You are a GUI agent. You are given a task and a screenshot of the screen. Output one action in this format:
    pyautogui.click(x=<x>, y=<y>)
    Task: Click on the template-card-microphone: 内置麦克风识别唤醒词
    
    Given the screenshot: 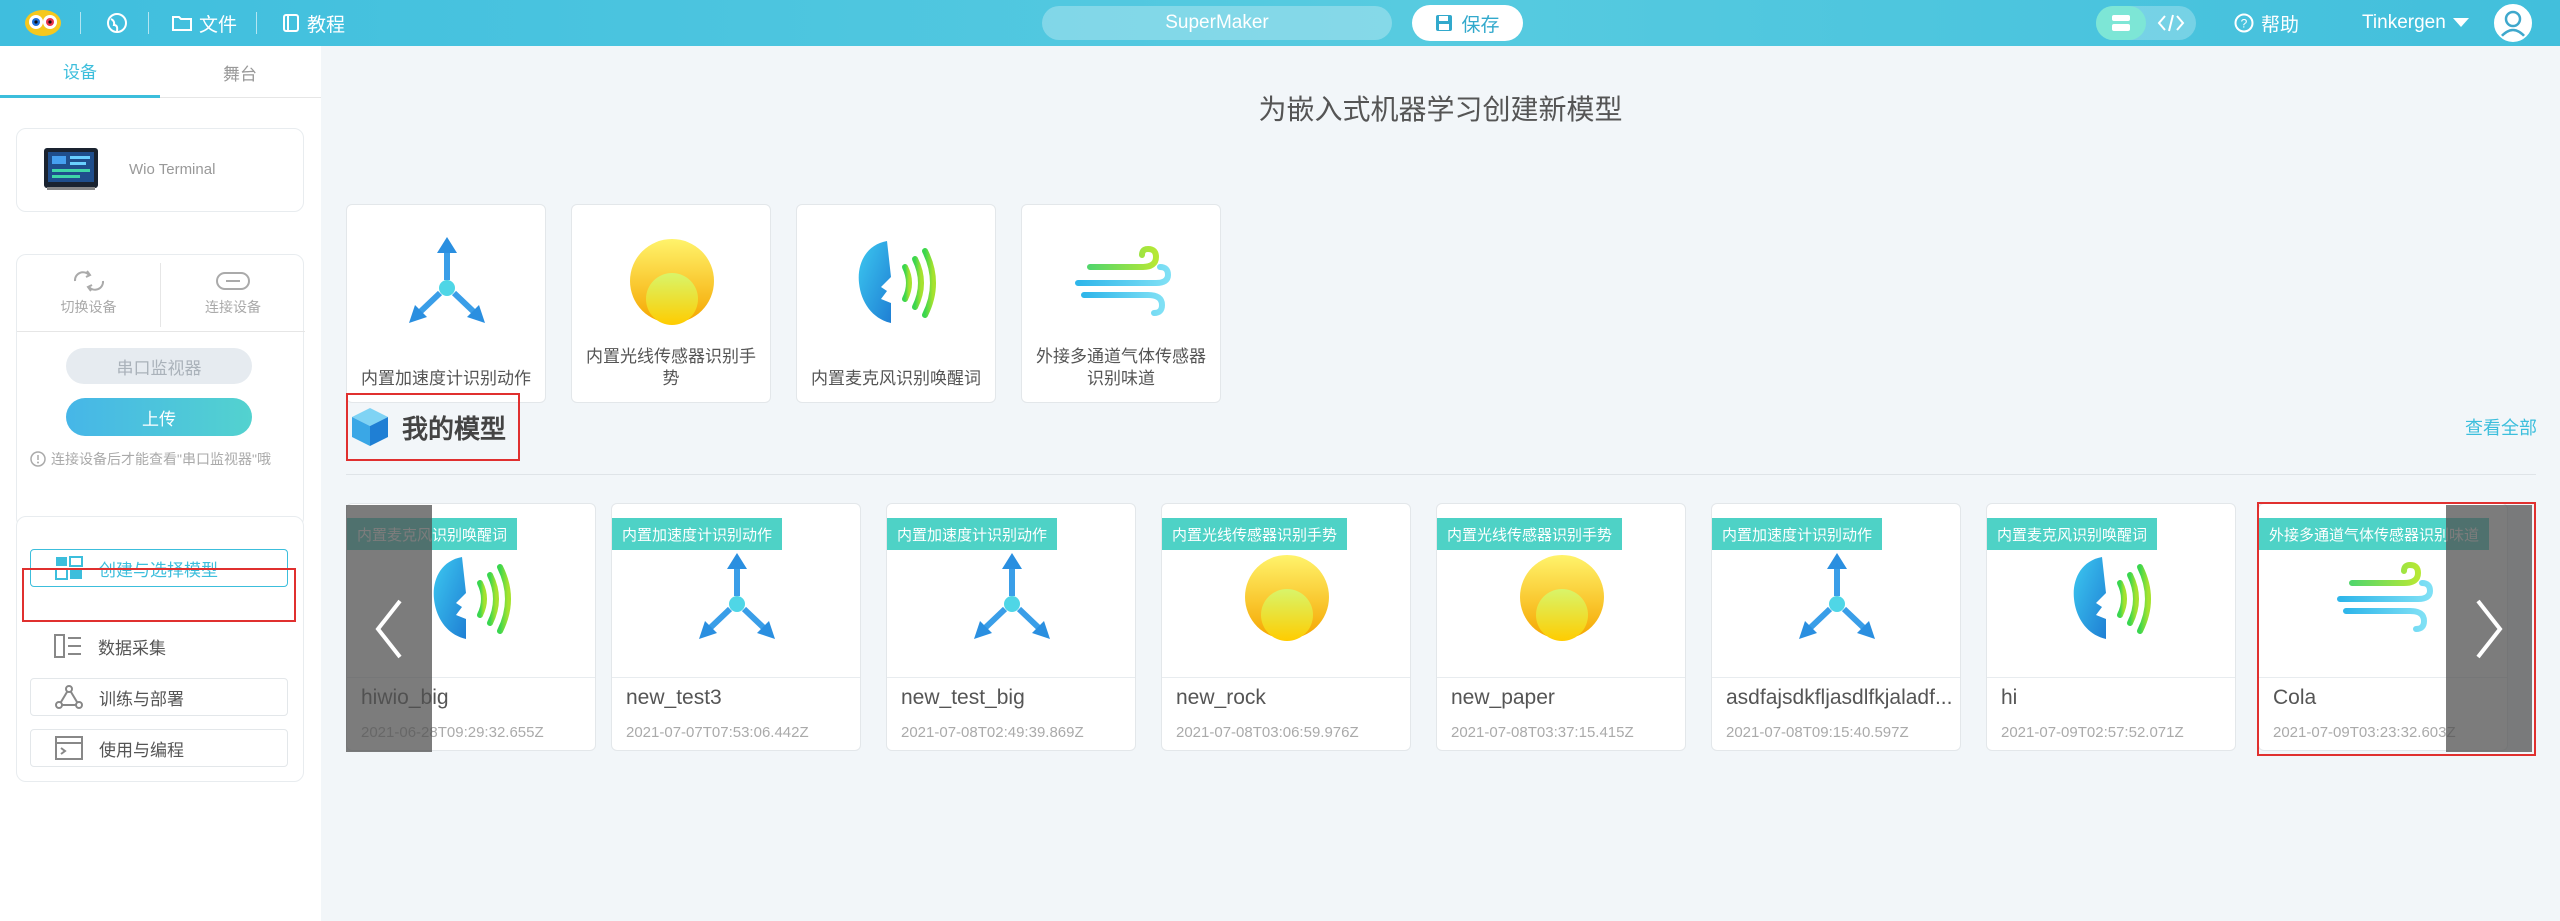 What is the action you would take?
    pyautogui.click(x=896, y=303)
    